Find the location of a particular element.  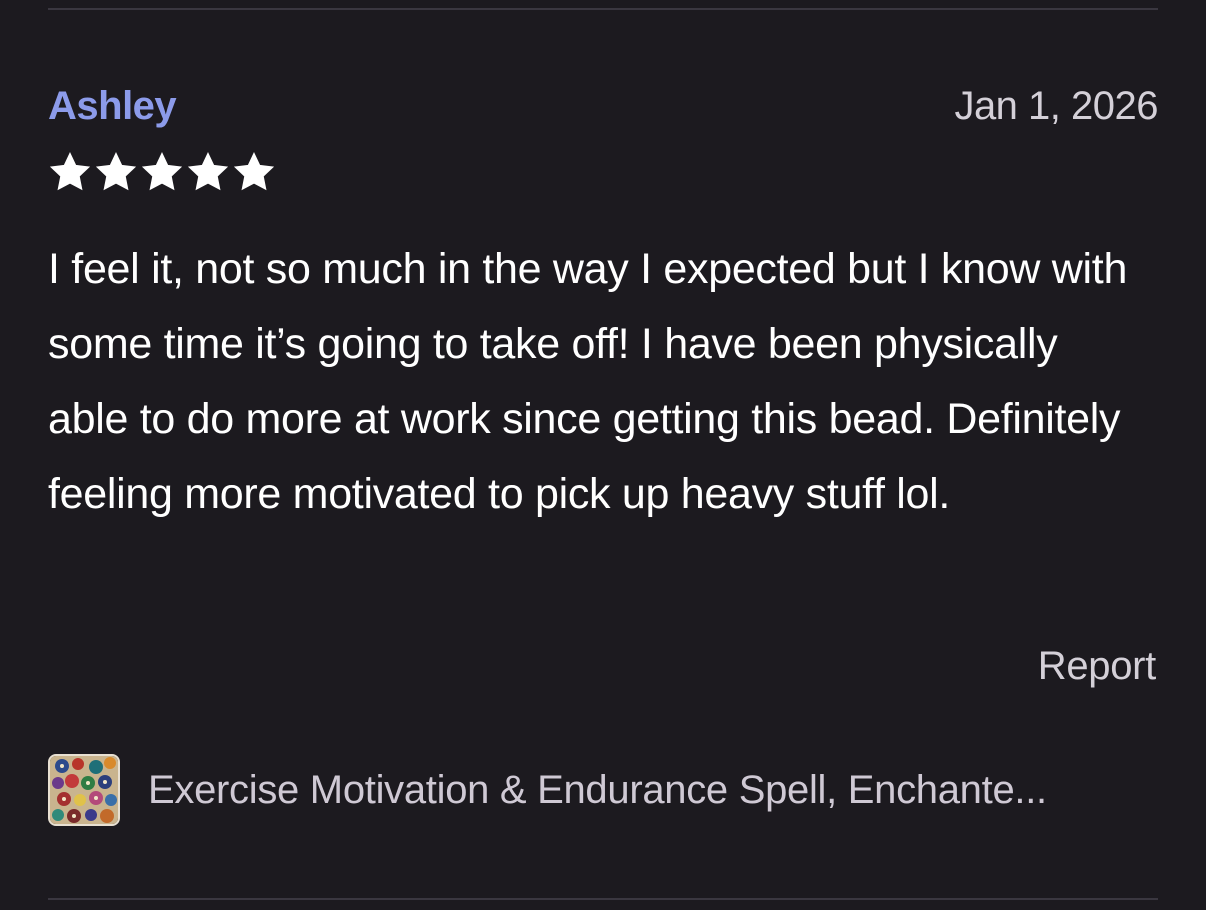

report-button: Report is located at coordinates (1097, 666).